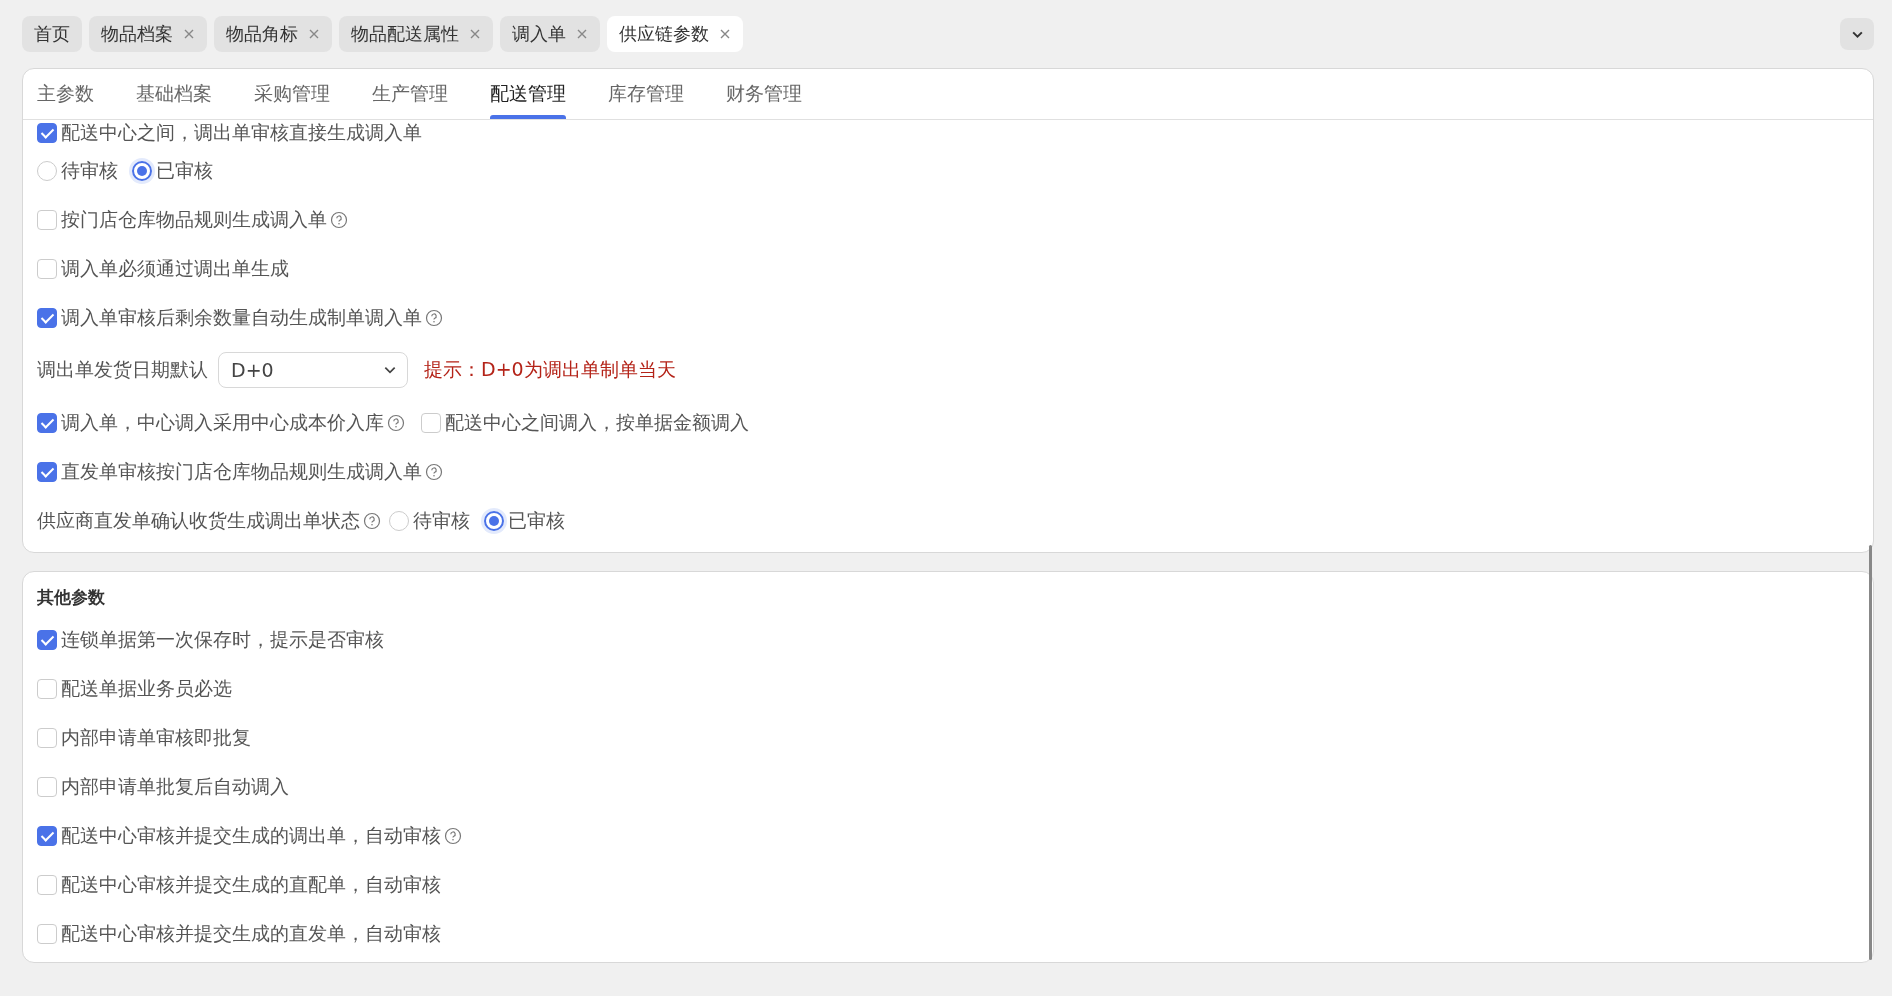 The height and width of the screenshot is (996, 1892). What do you see at coordinates (222, 422) in the screenshot?
I see `option-label: 调入单，中心调入采用中心成本价入库` at bounding box center [222, 422].